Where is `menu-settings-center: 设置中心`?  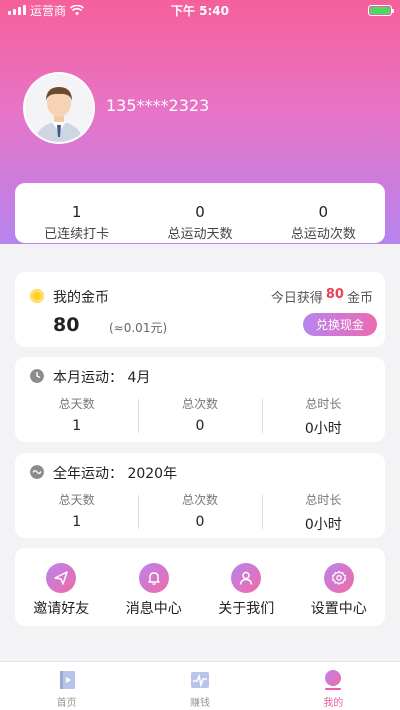 menu-settings-center: 设置中心 is located at coordinates (339, 587).